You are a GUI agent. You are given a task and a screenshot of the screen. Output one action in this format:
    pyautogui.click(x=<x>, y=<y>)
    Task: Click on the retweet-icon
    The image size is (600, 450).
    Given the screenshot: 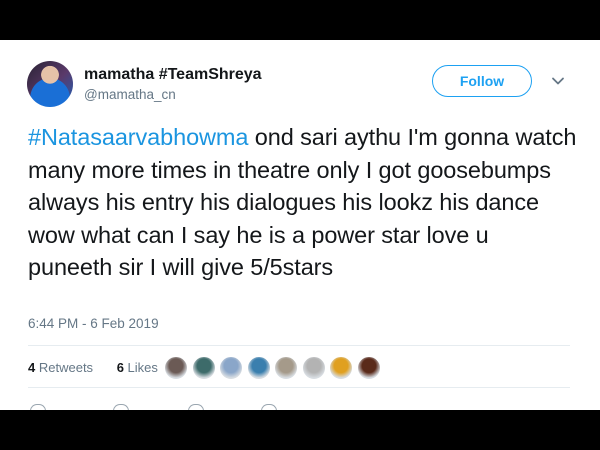 What is the action you would take?
    pyautogui.click(x=121, y=407)
    